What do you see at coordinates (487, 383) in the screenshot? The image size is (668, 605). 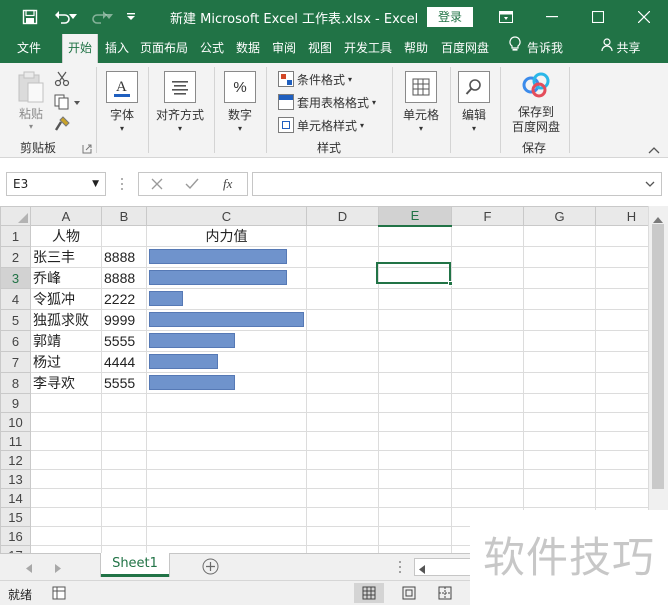 I see `cell-f8` at bounding box center [487, 383].